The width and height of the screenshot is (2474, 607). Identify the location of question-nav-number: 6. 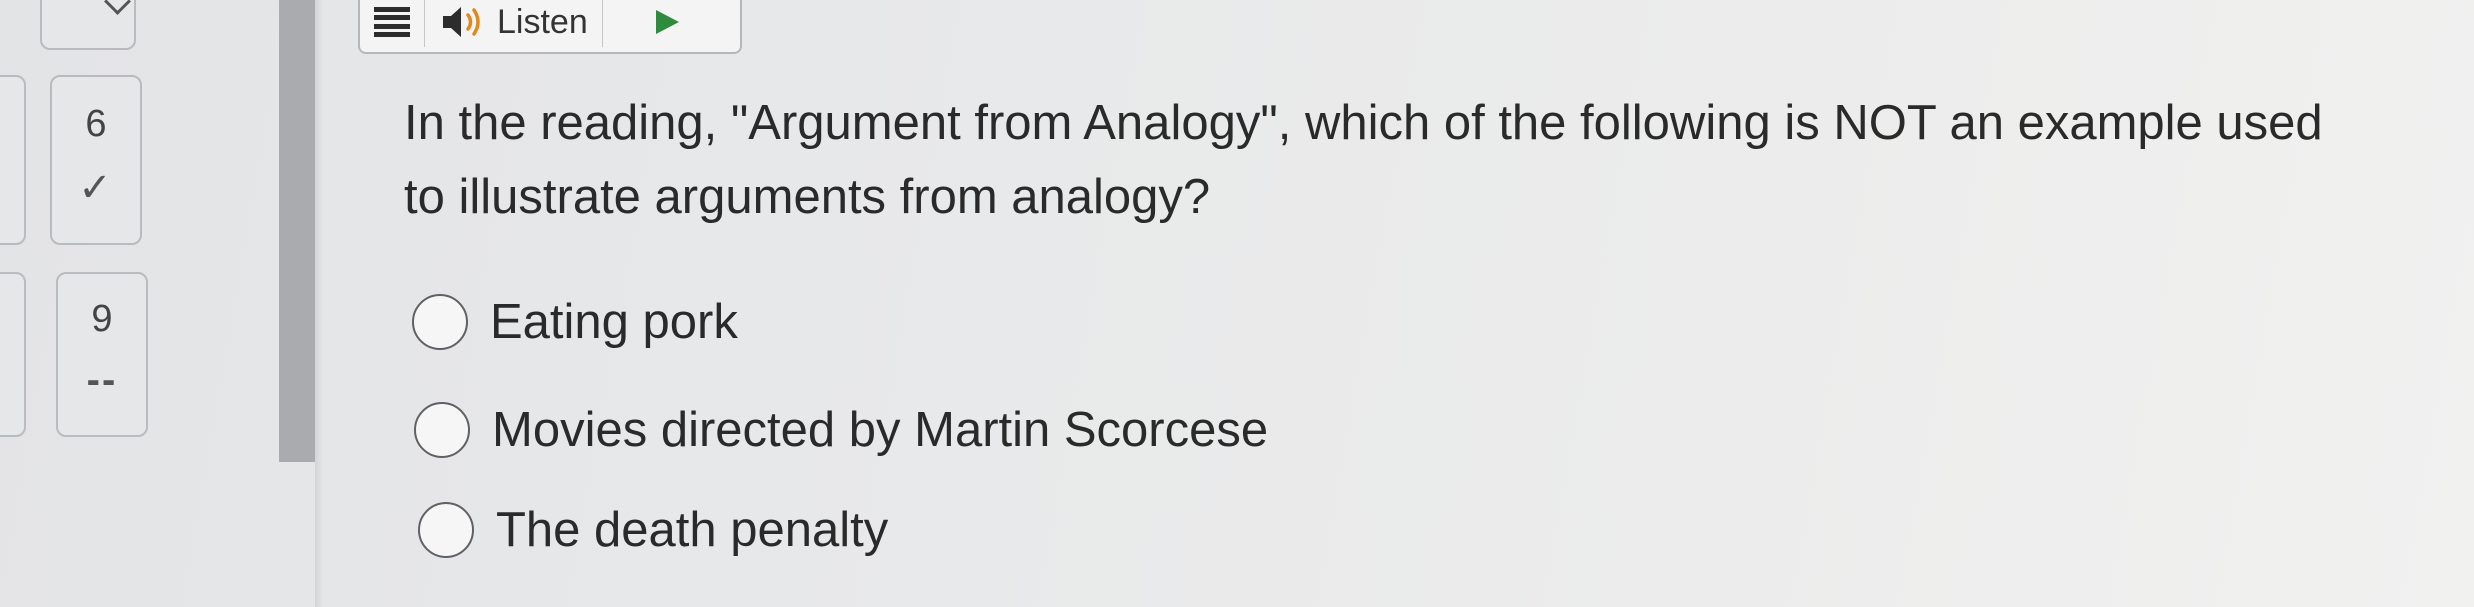
(96, 124).